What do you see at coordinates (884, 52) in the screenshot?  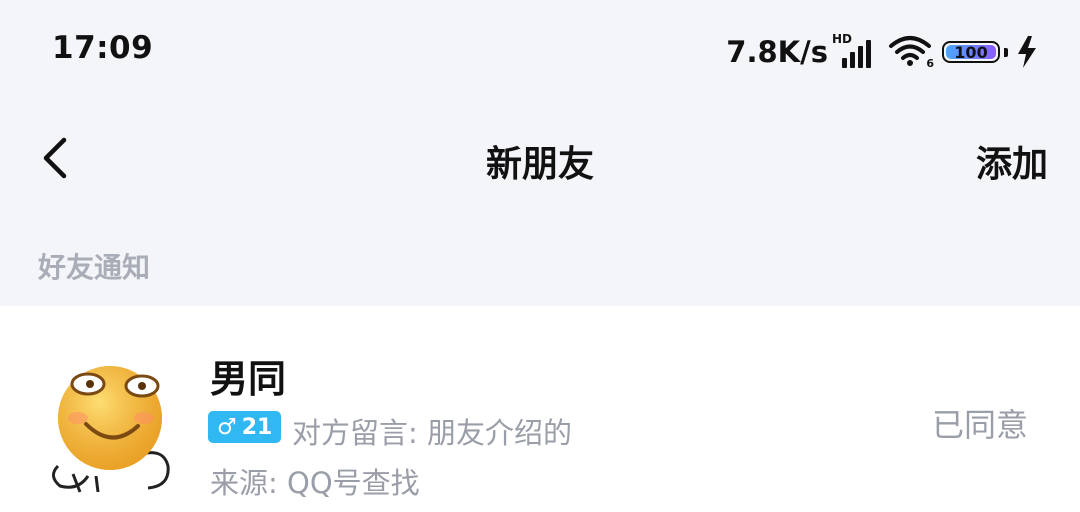 I see `status-indicators: 7.8K/s HD 6 100` at bounding box center [884, 52].